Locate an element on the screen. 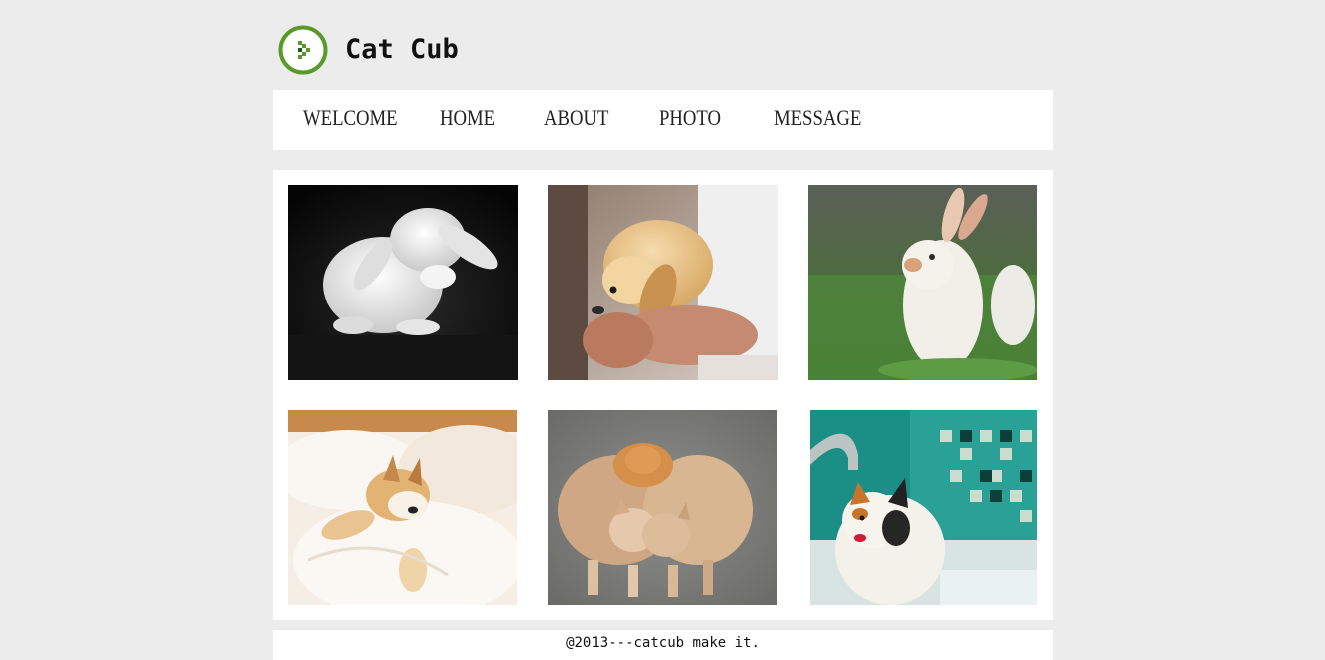 This screenshot has height=660, width=1325. photo-rabbit-grooming is located at coordinates (403, 282).